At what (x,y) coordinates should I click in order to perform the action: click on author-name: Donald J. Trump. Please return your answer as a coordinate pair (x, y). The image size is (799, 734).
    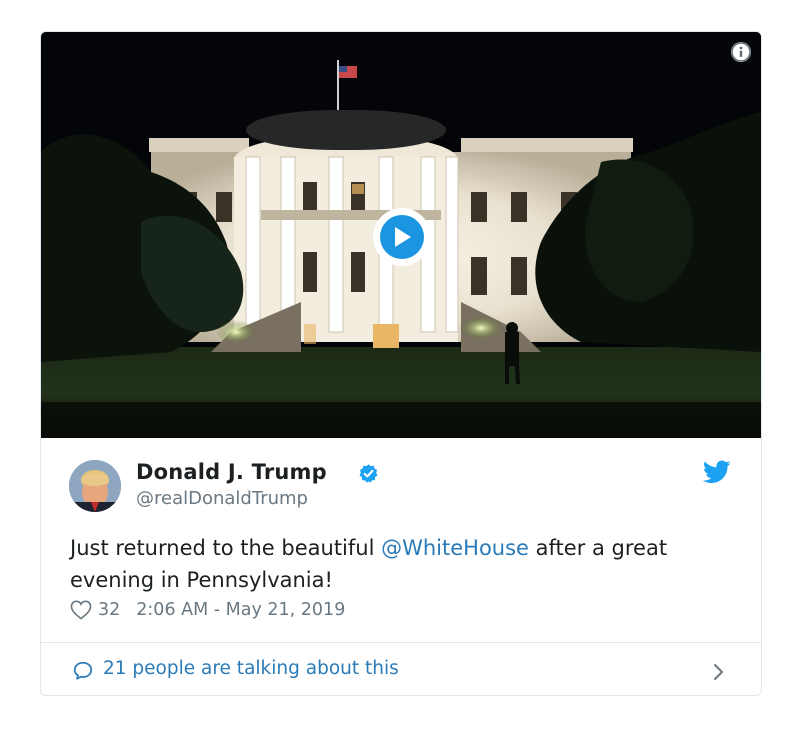
    Looking at the image, I should click on (231, 472).